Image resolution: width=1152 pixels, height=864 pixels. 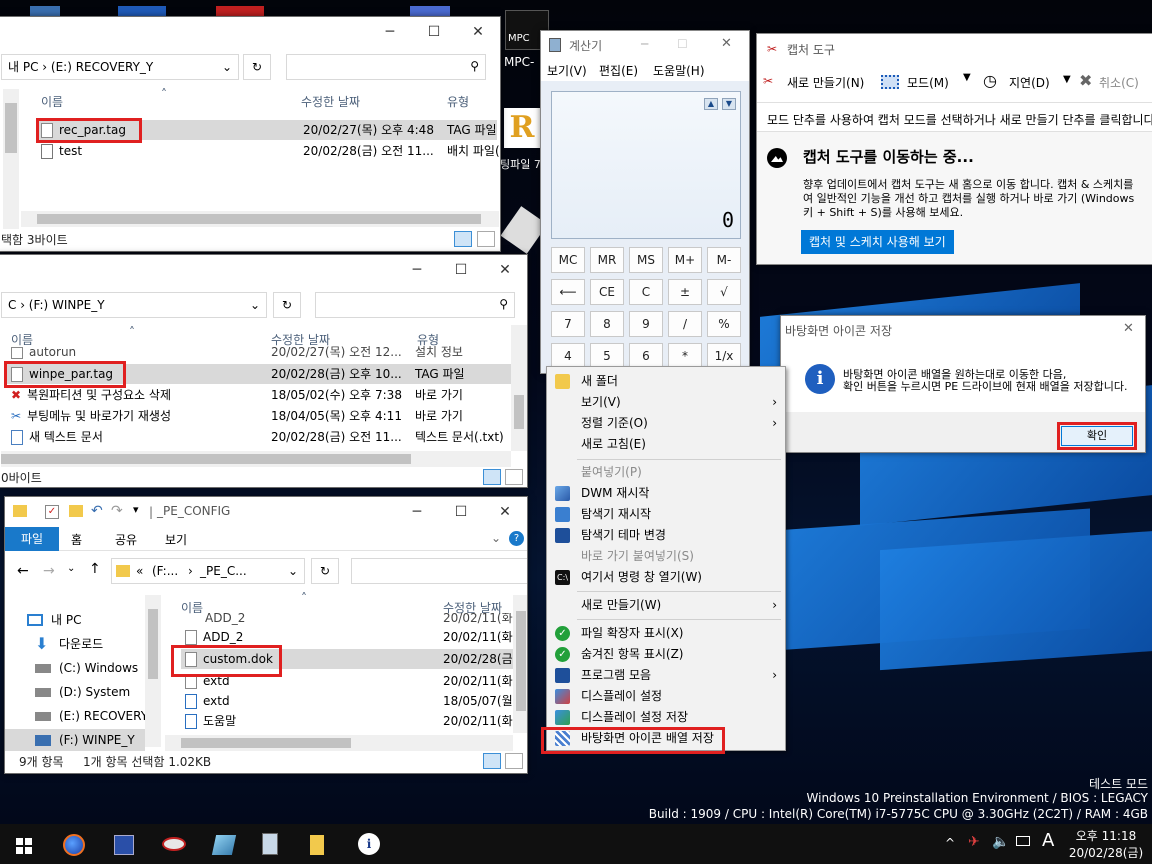 I want to click on search-input, so click(x=439, y=571).